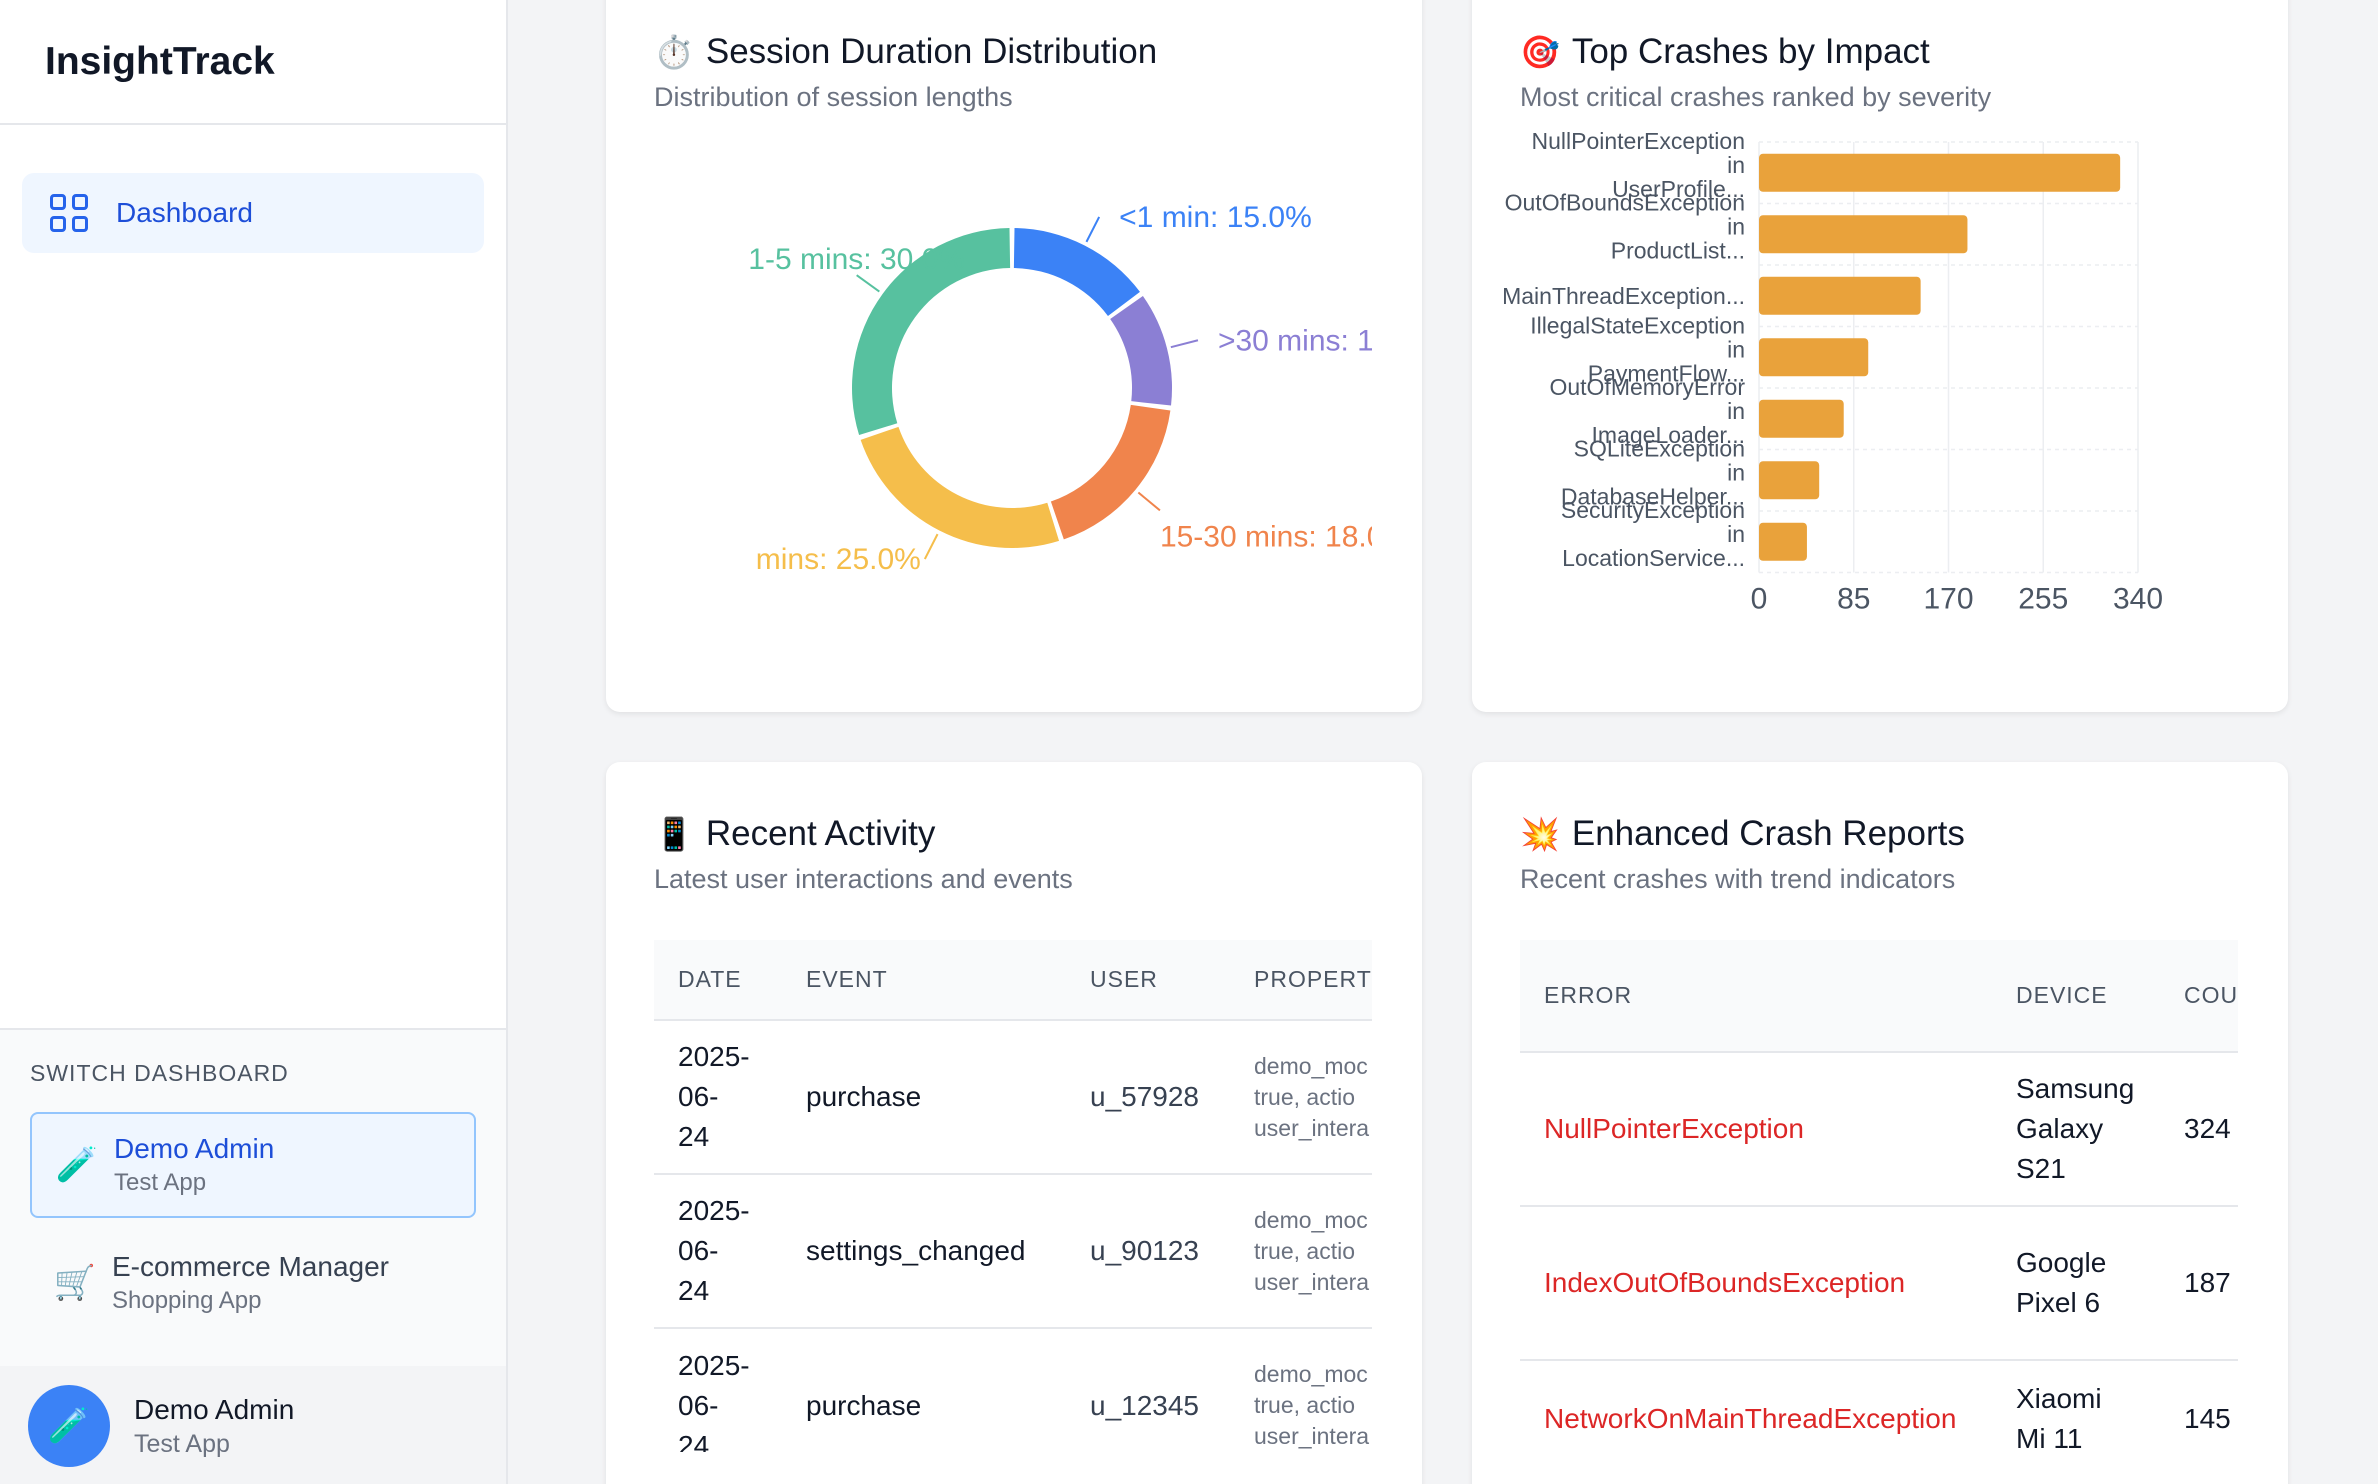 The height and width of the screenshot is (1484, 2378). I want to click on donut-label: 1-5 mins: 30.0%, so click(856, 259).